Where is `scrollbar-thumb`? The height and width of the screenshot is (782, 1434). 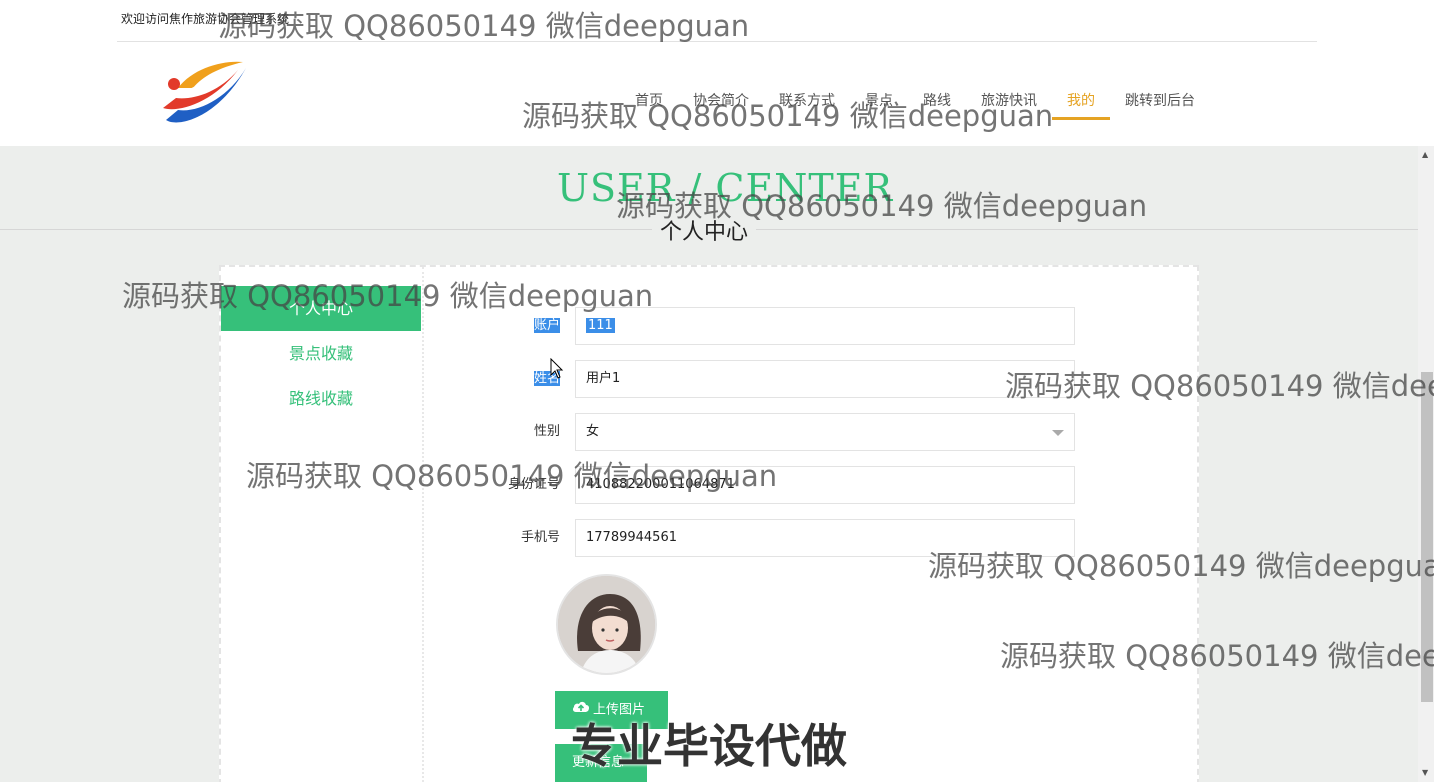
scrollbar-thumb is located at coordinates (1427, 537).